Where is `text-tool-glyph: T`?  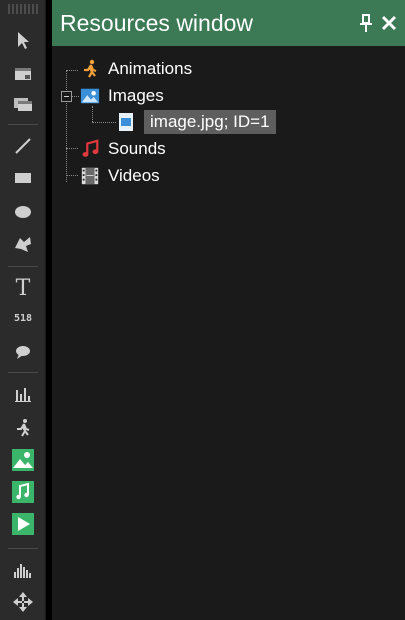 text-tool-glyph: T is located at coordinates (23, 288).